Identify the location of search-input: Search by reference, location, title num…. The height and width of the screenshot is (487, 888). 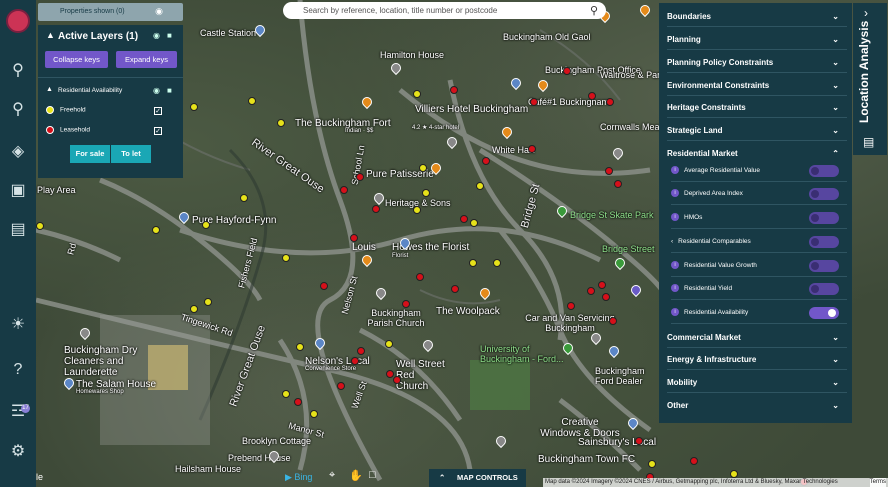
(444, 10).